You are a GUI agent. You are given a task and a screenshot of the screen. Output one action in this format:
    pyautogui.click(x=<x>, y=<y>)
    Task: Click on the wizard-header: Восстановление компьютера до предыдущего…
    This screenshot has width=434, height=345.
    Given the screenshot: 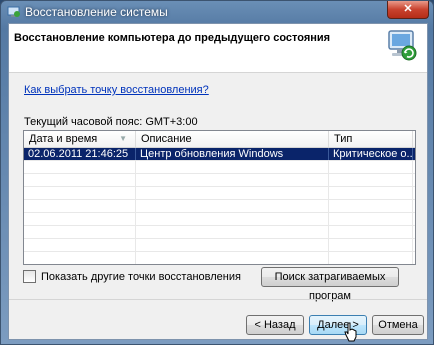 What is the action you would take?
    pyautogui.click(x=218, y=48)
    